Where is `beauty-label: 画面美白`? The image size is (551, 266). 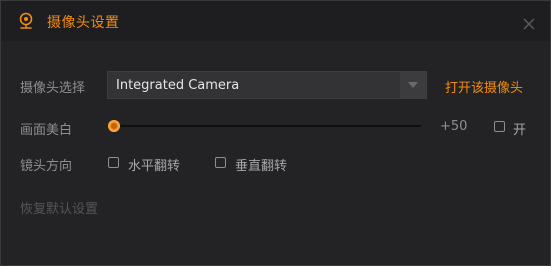
beauty-label: 画面美白 is located at coordinates (46, 130).